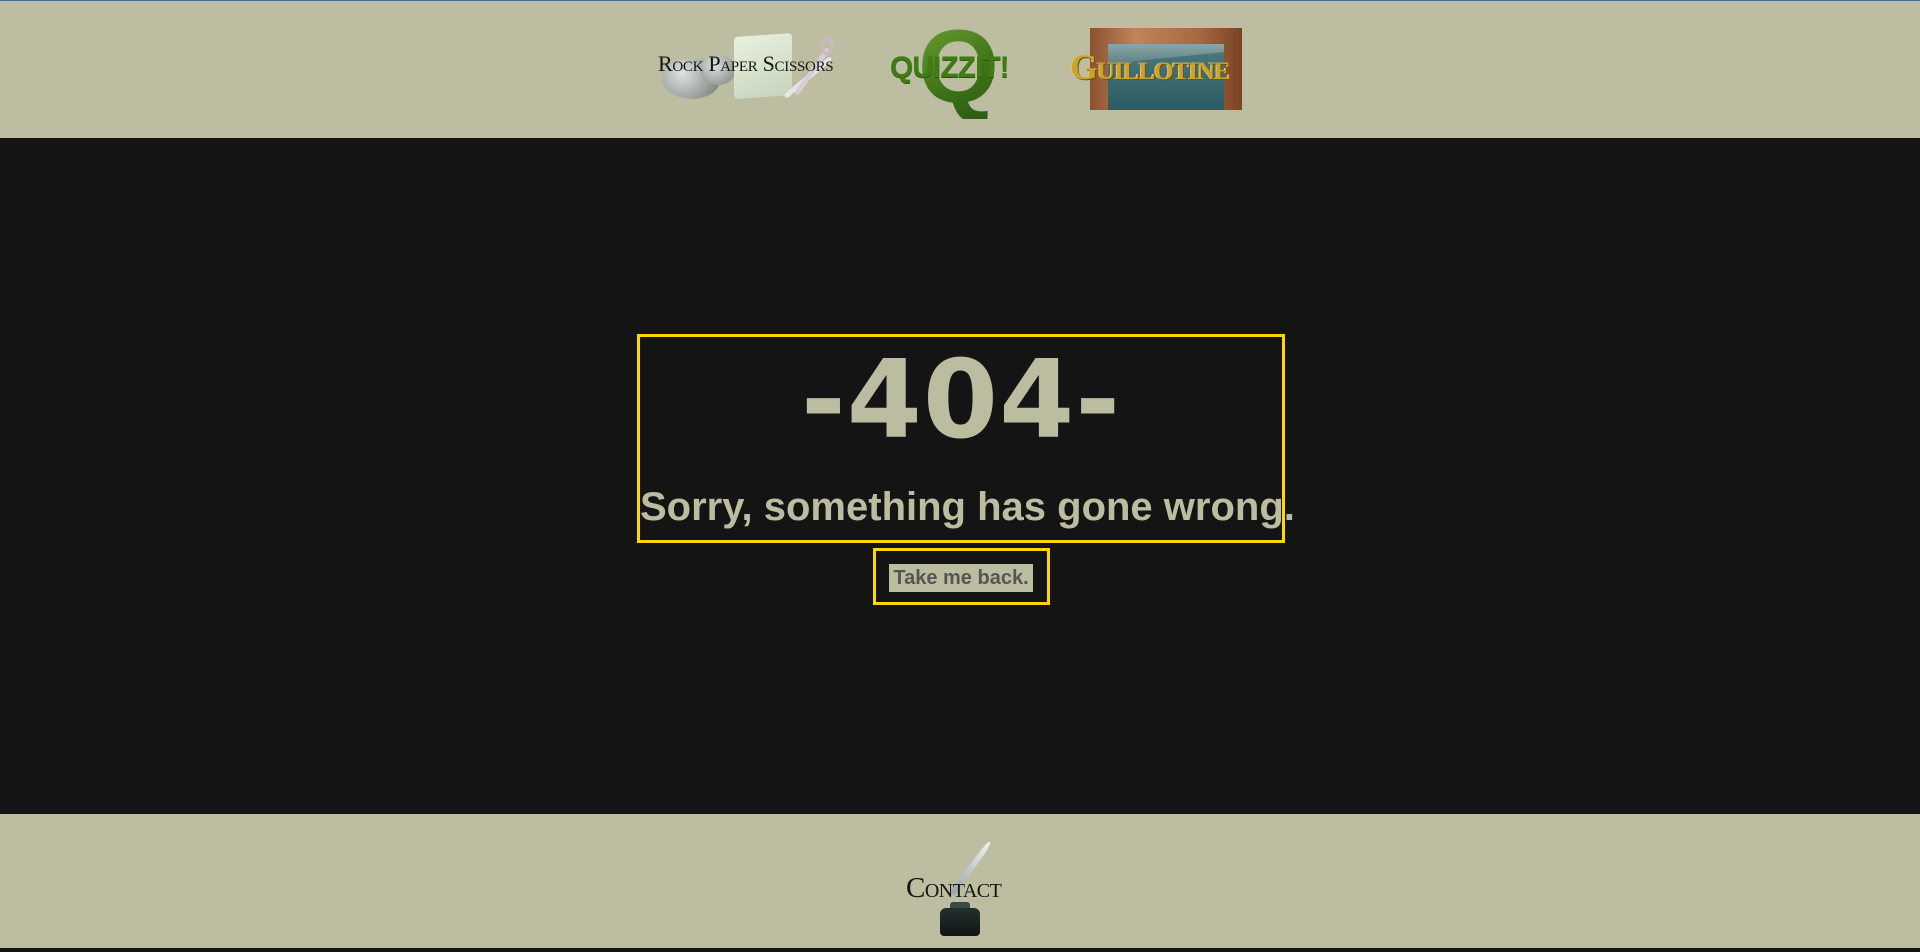 Image resolution: width=1920 pixels, height=952 pixels. I want to click on inkwell-icon, so click(960, 922).